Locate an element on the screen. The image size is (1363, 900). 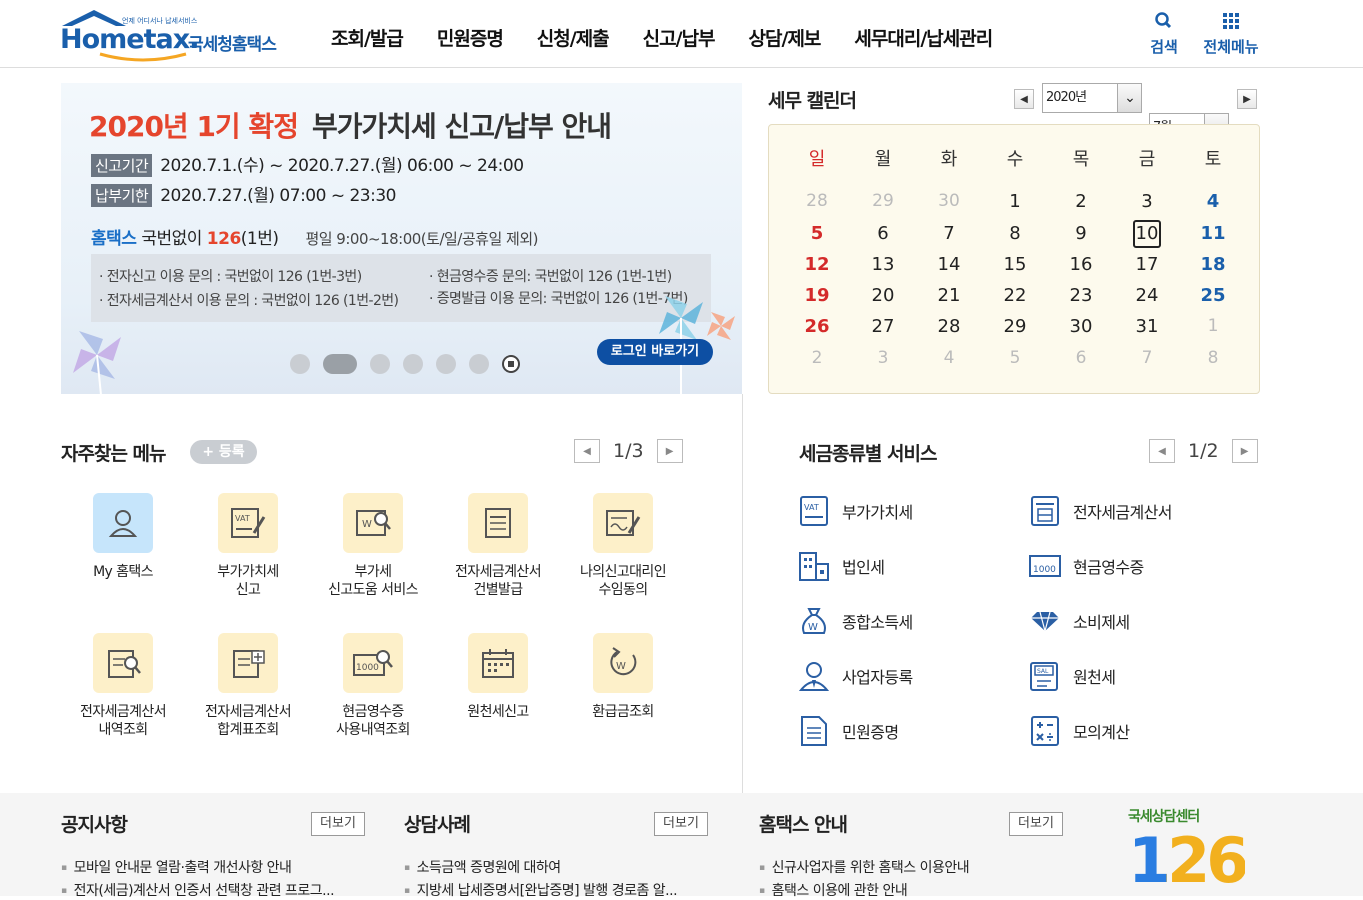
year-select: 2020년 ⌄ is located at coordinates (1092, 98).